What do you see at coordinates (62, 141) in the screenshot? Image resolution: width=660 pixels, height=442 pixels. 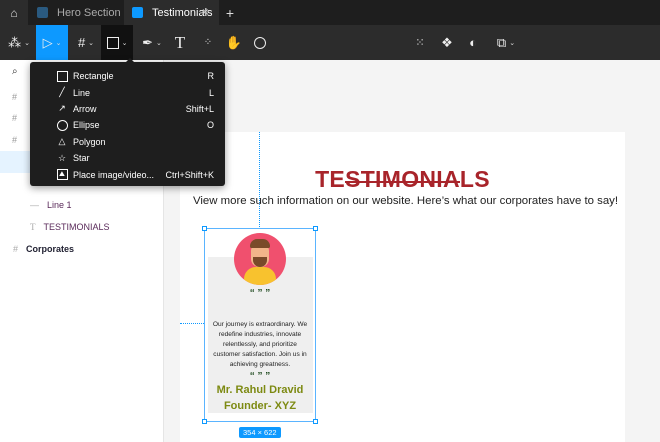 I see `polygon-icon: △` at bounding box center [62, 141].